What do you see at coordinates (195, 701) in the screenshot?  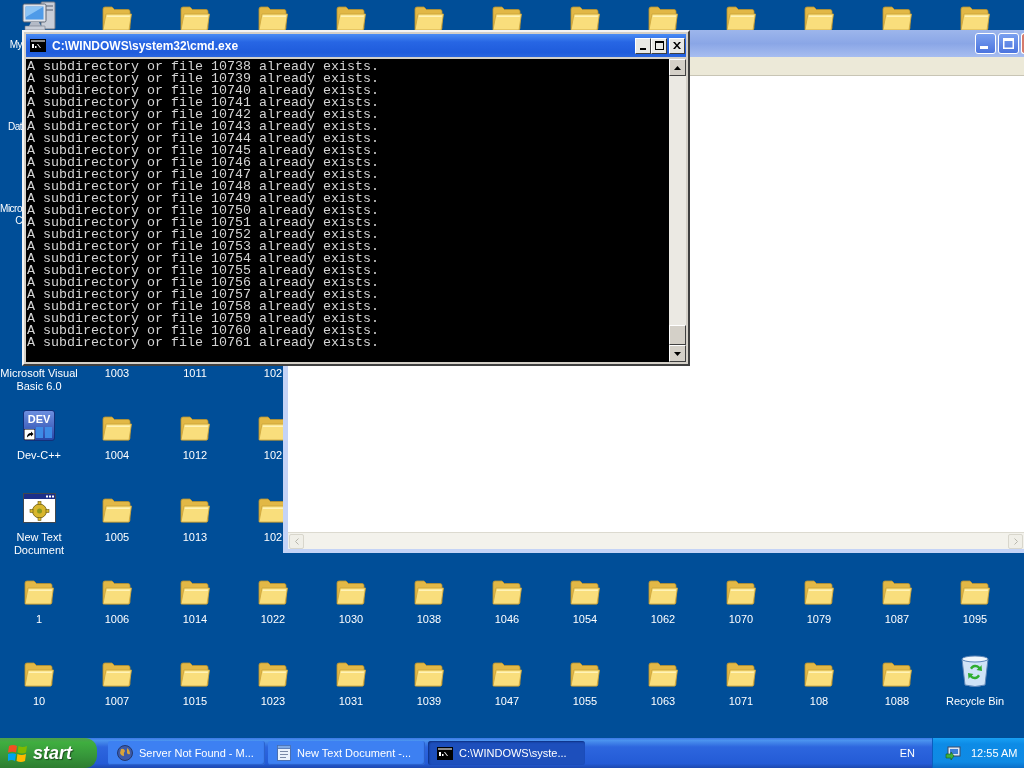 I see `icon-label: 1015` at bounding box center [195, 701].